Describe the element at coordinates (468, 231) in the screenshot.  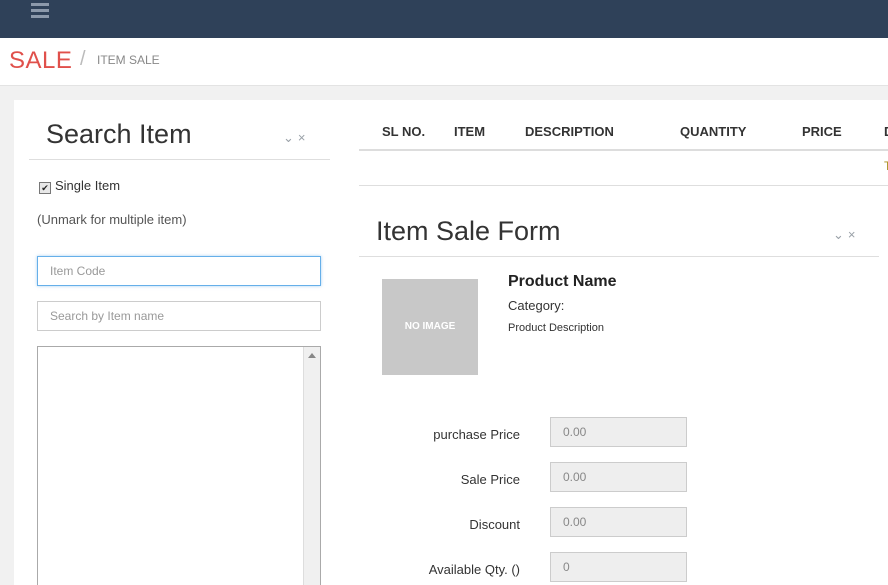
I see `sale-form-title: Item Sale Form` at that location.